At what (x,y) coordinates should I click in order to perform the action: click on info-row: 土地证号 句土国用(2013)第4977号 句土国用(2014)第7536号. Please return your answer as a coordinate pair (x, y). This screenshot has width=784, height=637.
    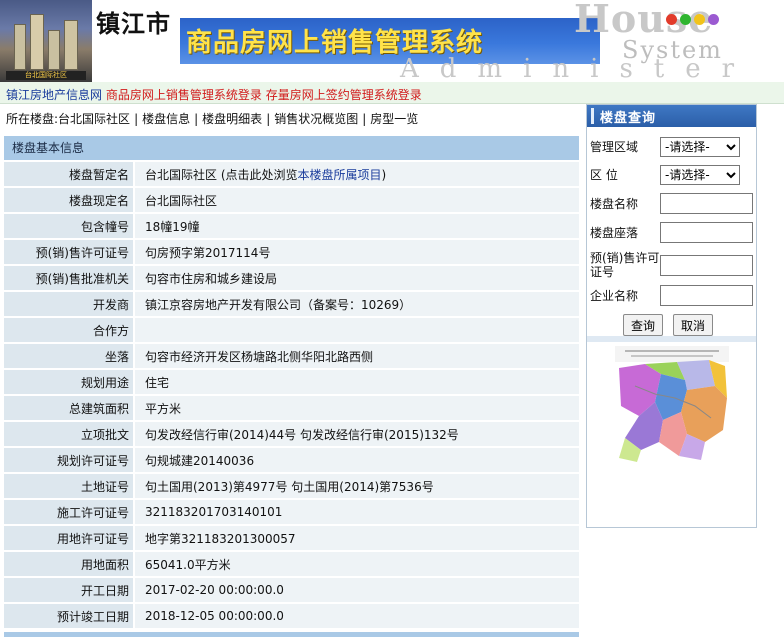
    Looking at the image, I should click on (291, 486).